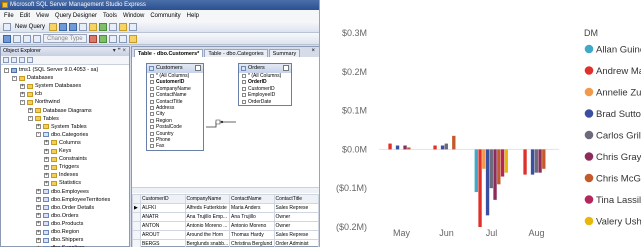  I want to click on pane-splitter, so click(225, 190).